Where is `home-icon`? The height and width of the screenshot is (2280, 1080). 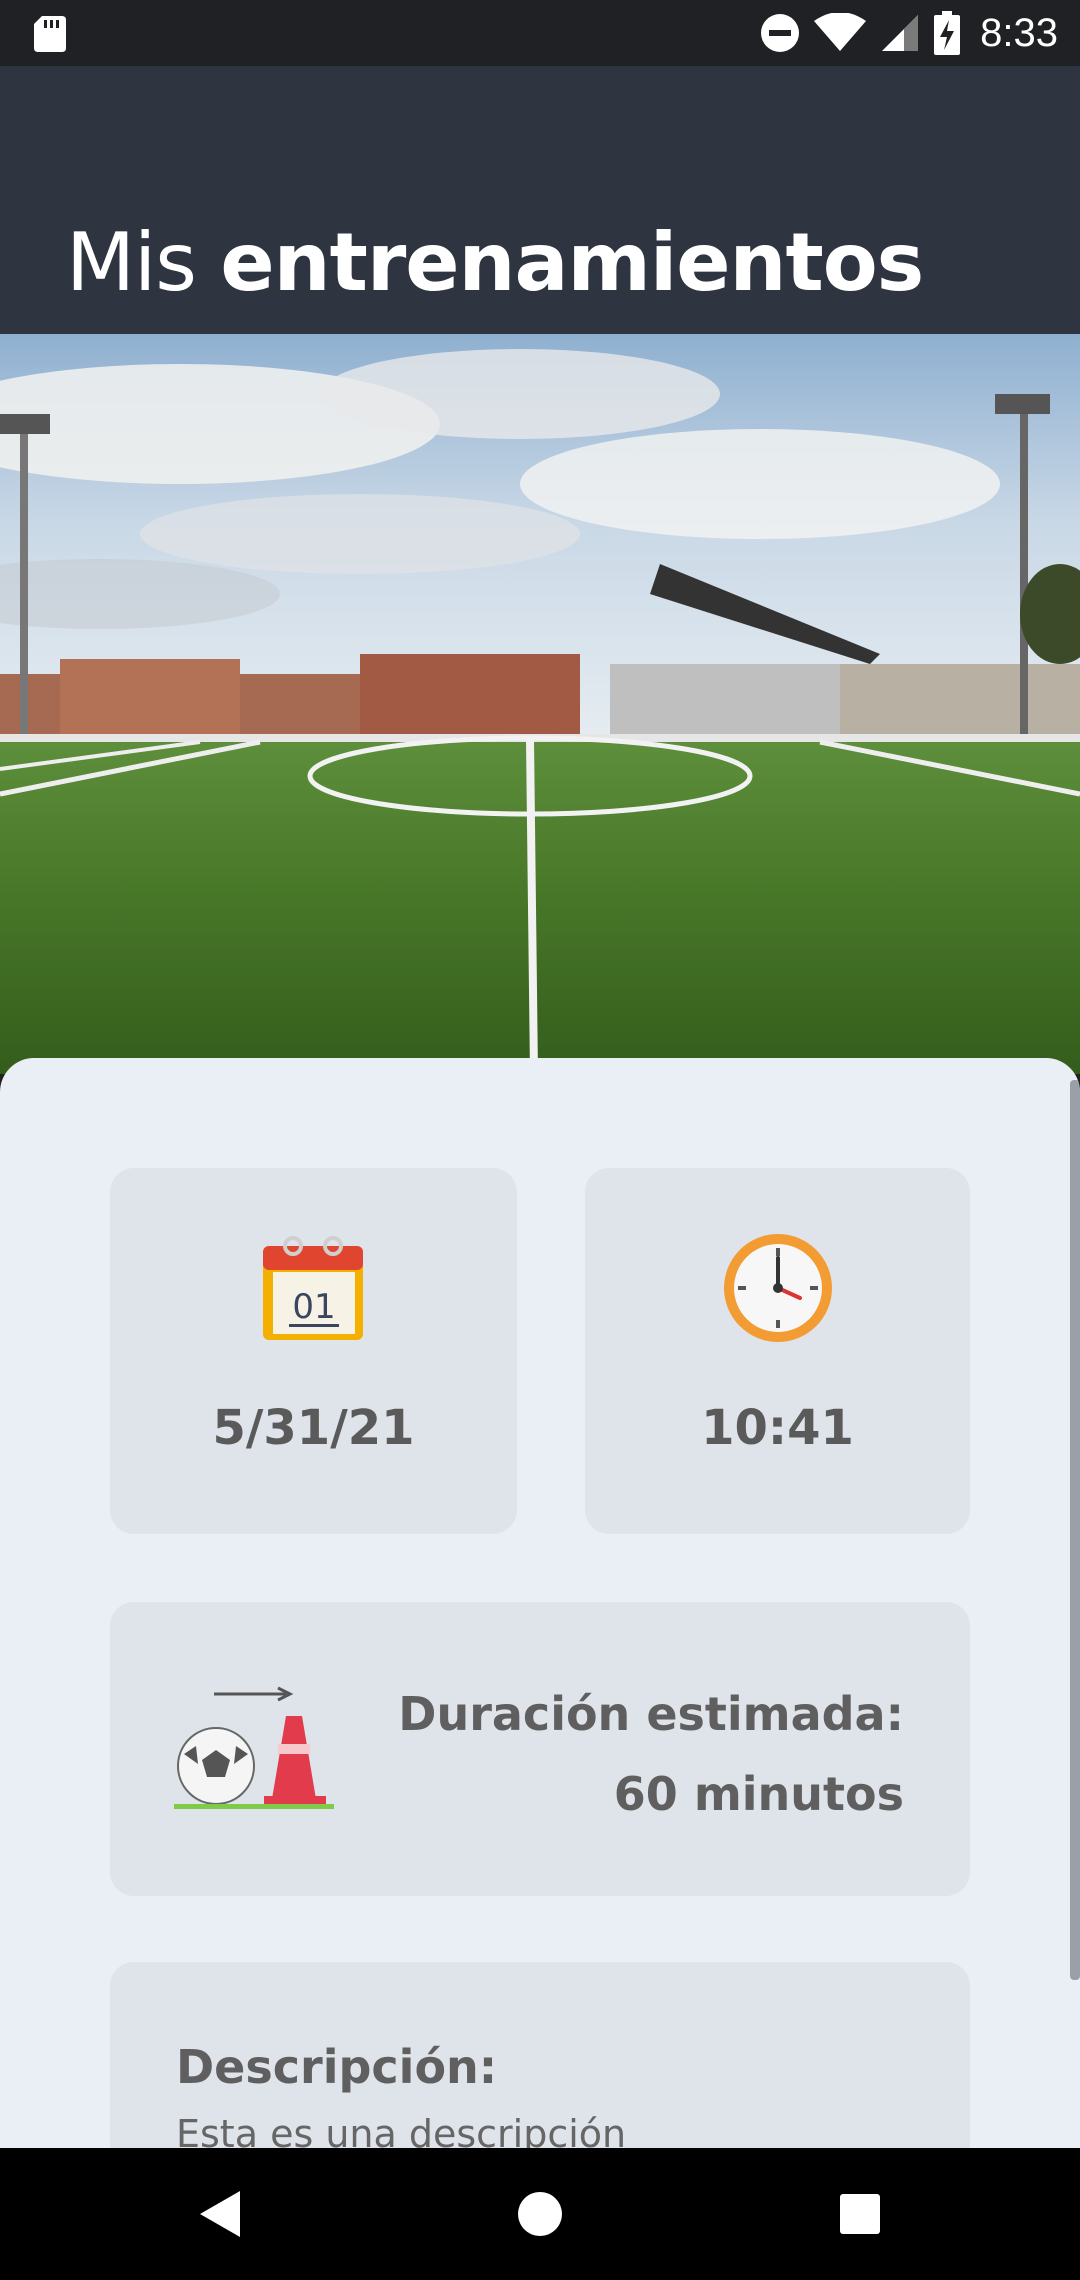
home-icon is located at coordinates (540, 2214).